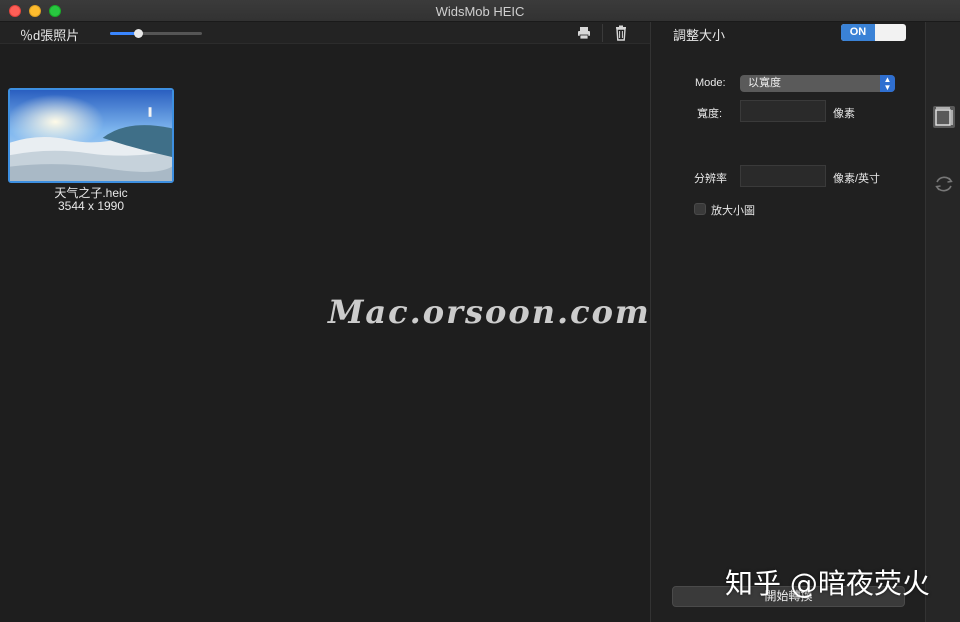 This screenshot has height=622, width=960. Describe the element at coordinates (944, 184) in the screenshot. I see `rotate-icon` at that location.